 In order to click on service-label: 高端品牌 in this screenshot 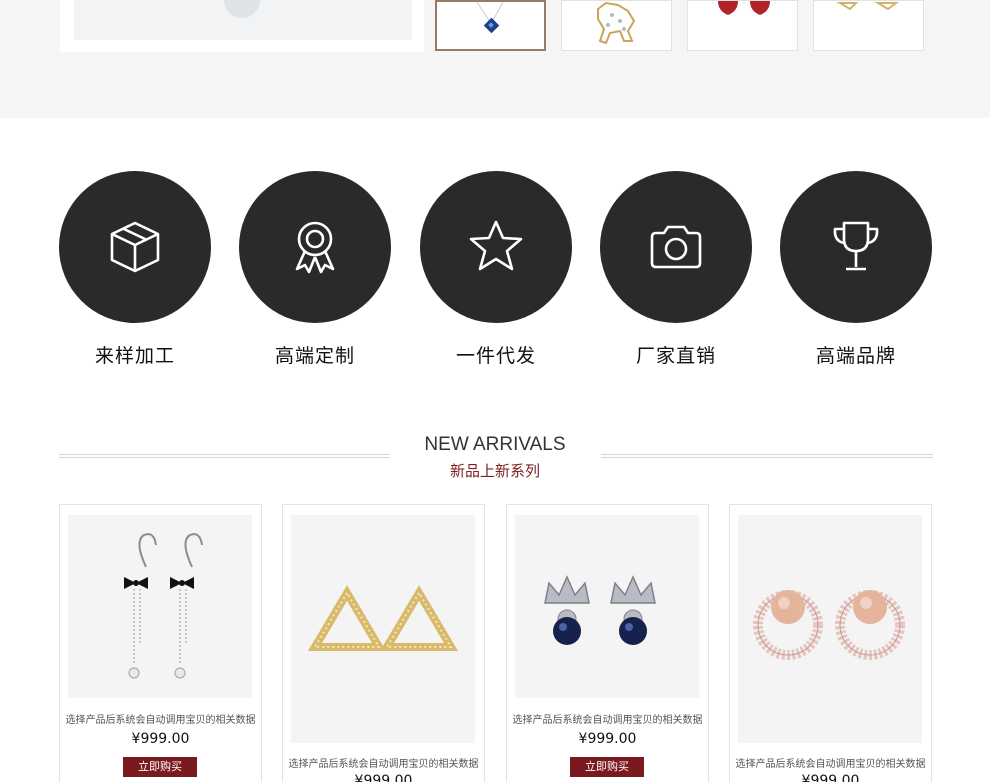, I will do `click(855, 356)`.